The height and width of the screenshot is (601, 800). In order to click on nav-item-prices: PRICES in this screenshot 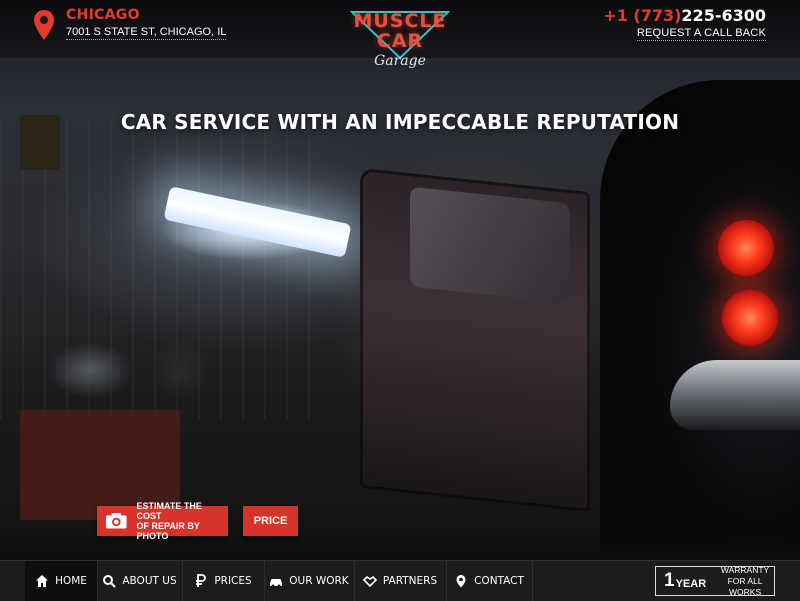, I will do `click(223, 581)`.